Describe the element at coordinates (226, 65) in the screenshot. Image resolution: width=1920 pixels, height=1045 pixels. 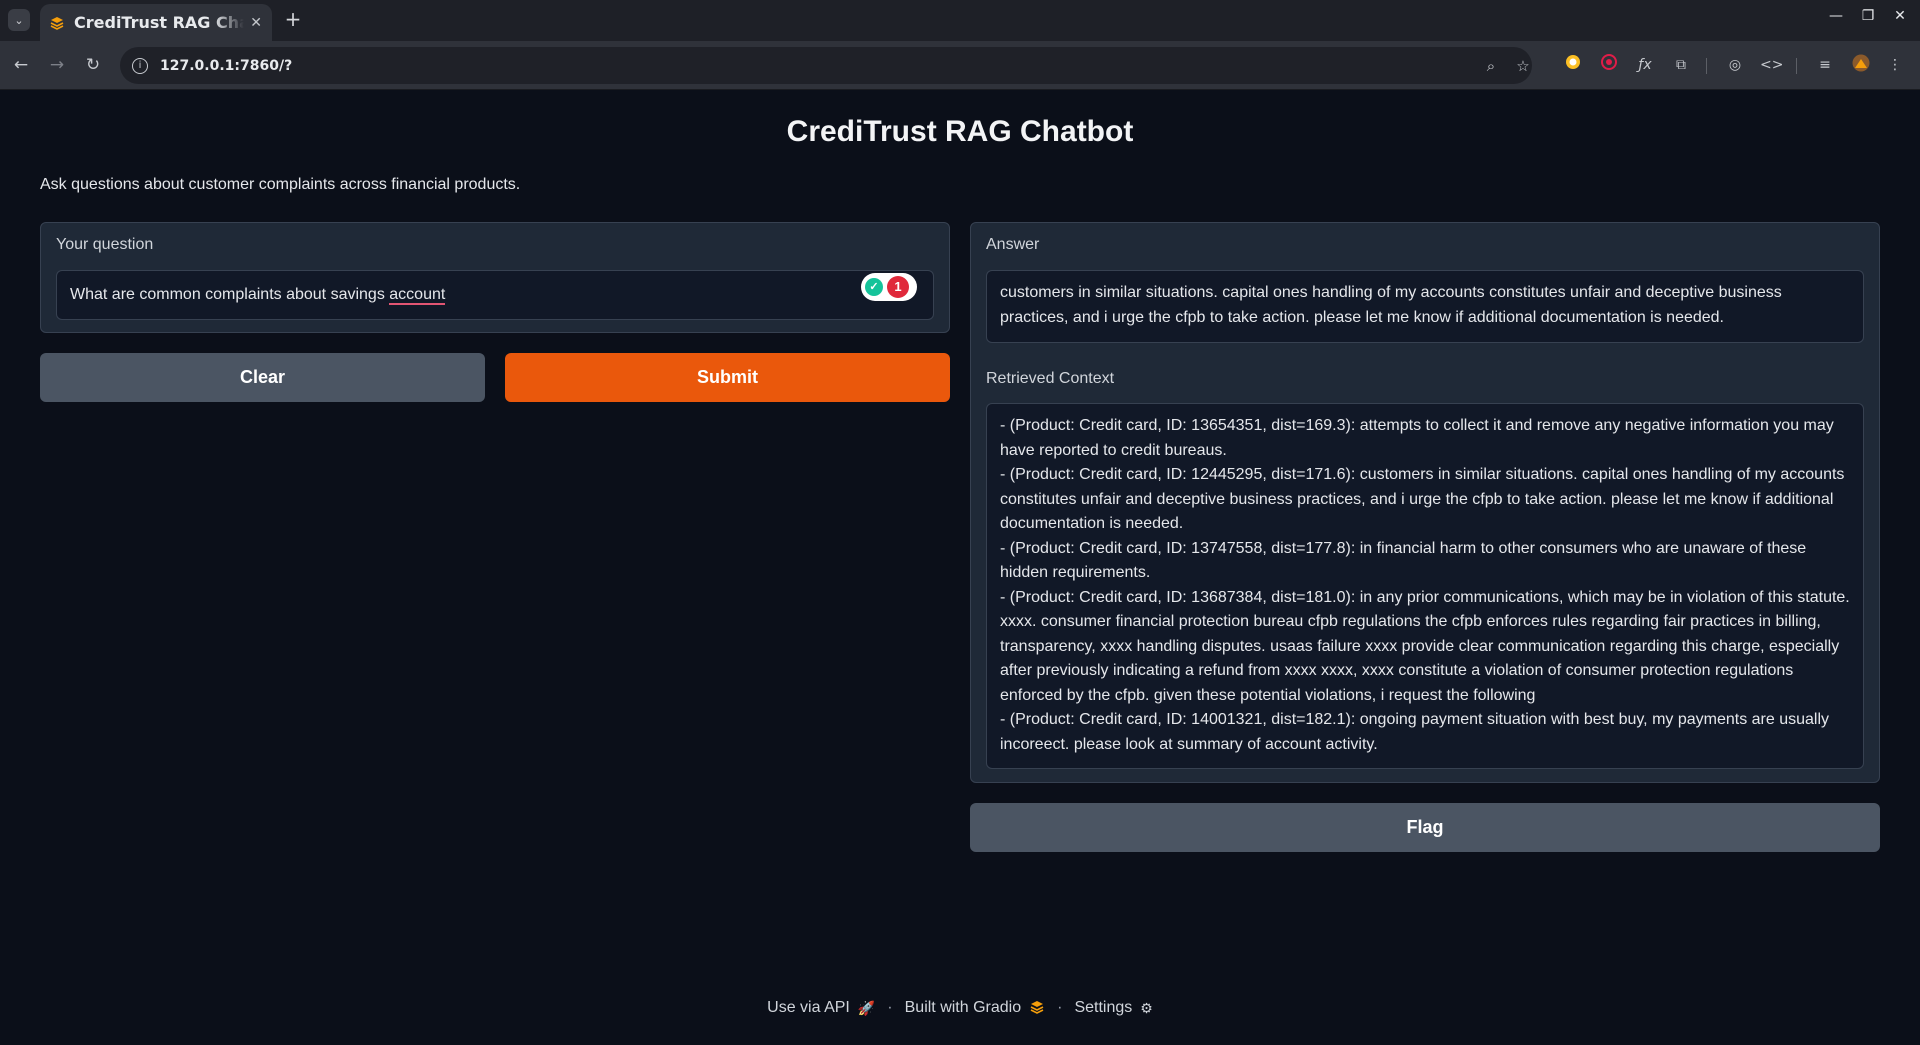
I see `url-text: 127.0.0.1:7860/?` at that location.